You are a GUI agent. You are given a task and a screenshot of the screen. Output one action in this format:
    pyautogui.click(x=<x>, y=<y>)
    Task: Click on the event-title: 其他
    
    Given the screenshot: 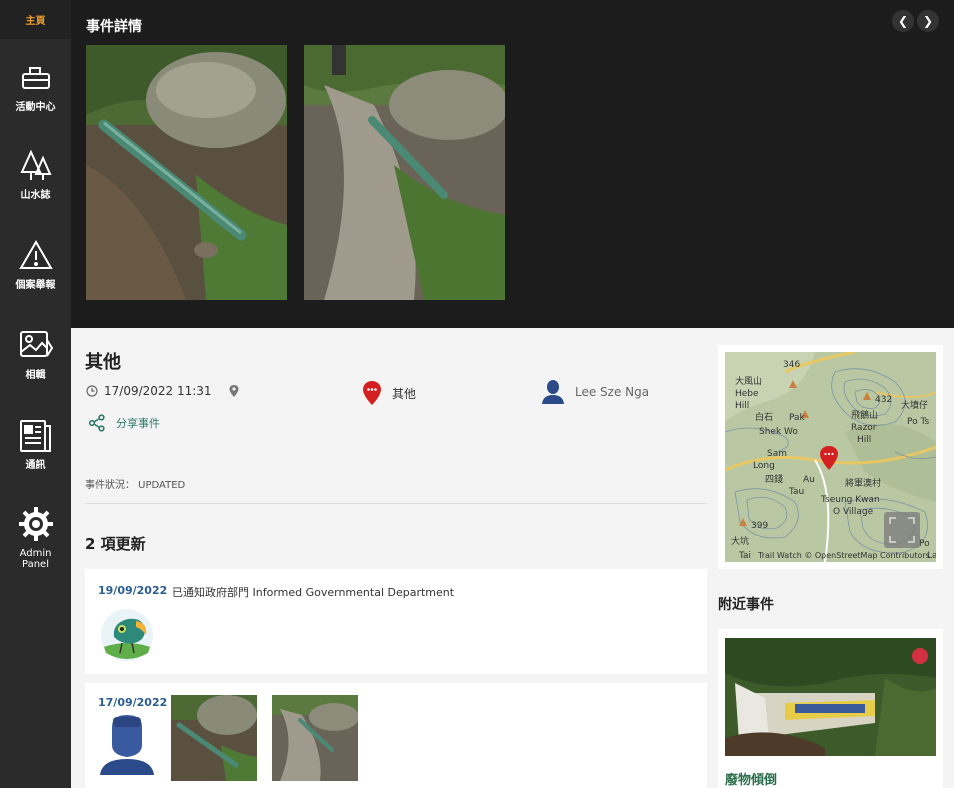 What is the action you would take?
    pyautogui.click(x=103, y=362)
    